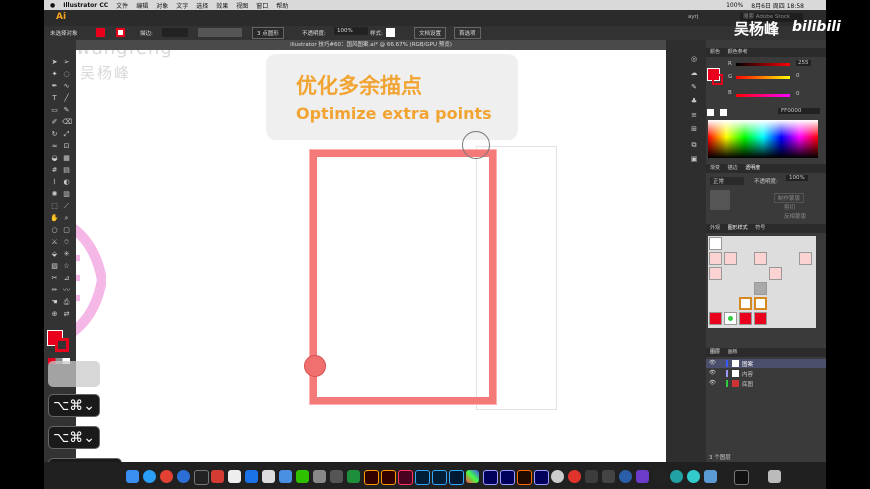 The width and height of the screenshot is (870, 489). What do you see at coordinates (710, 476) in the screenshot?
I see `folder-icon` at bounding box center [710, 476].